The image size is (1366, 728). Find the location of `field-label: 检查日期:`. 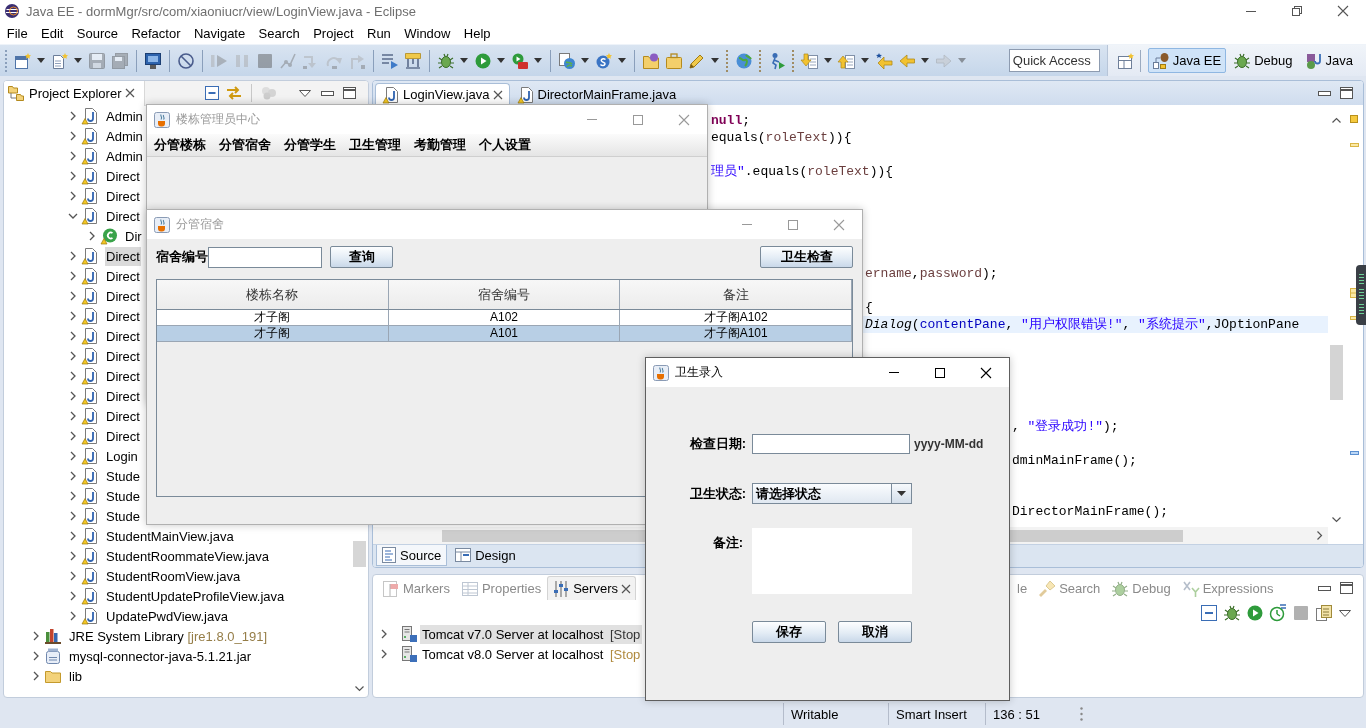

field-label: 检查日期: is located at coordinates (717, 444).